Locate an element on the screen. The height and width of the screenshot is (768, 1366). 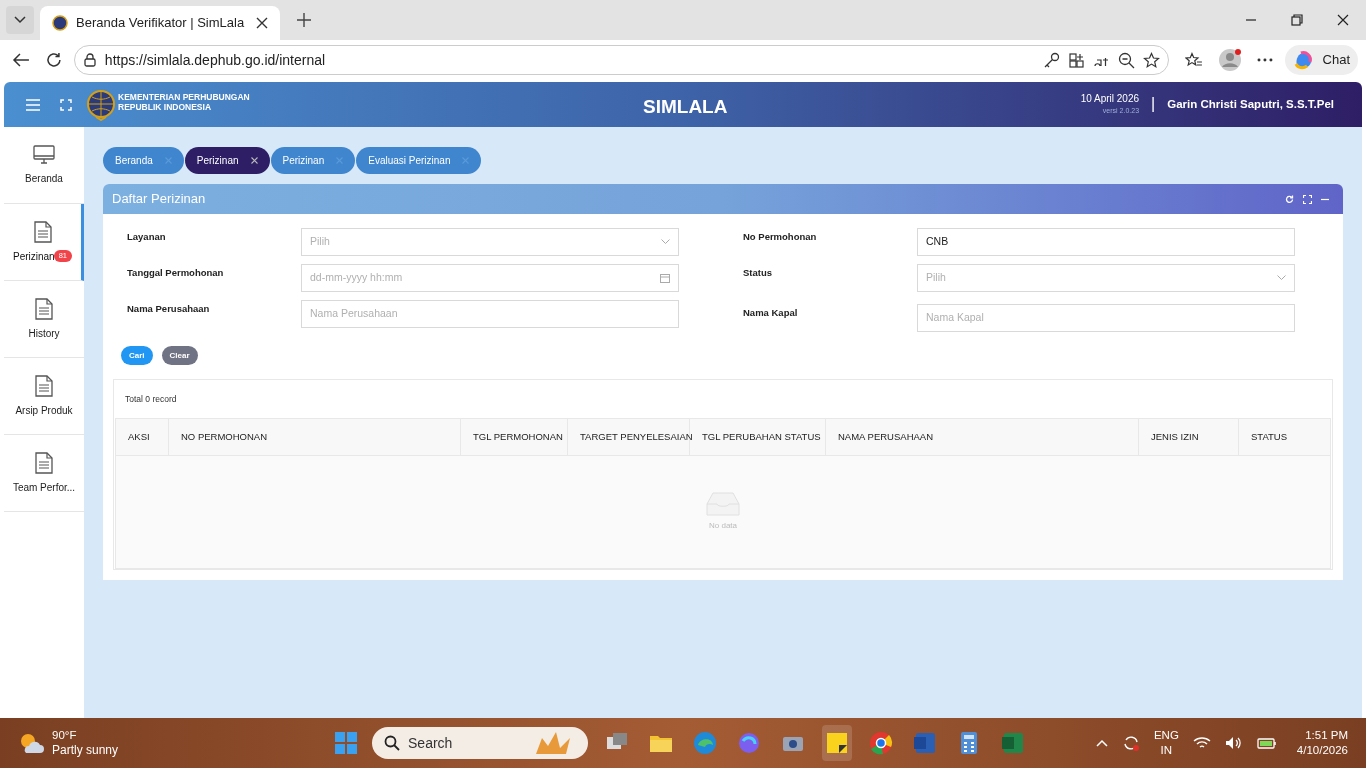
swirl-icon is located at coordinates (749, 743).